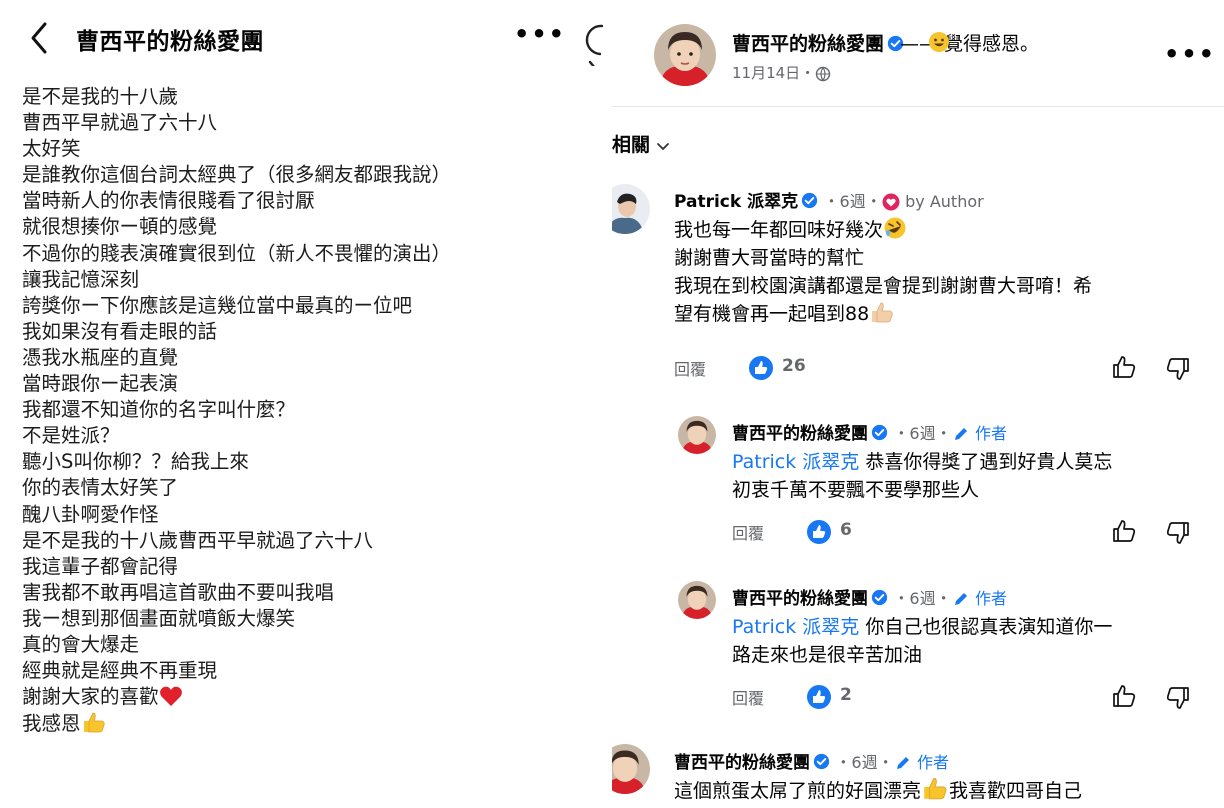 The width and height of the screenshot is (1224, 808). Describe the element at coordinates (595, 42) in the screenshot. I see `refresh-icon` at that location.